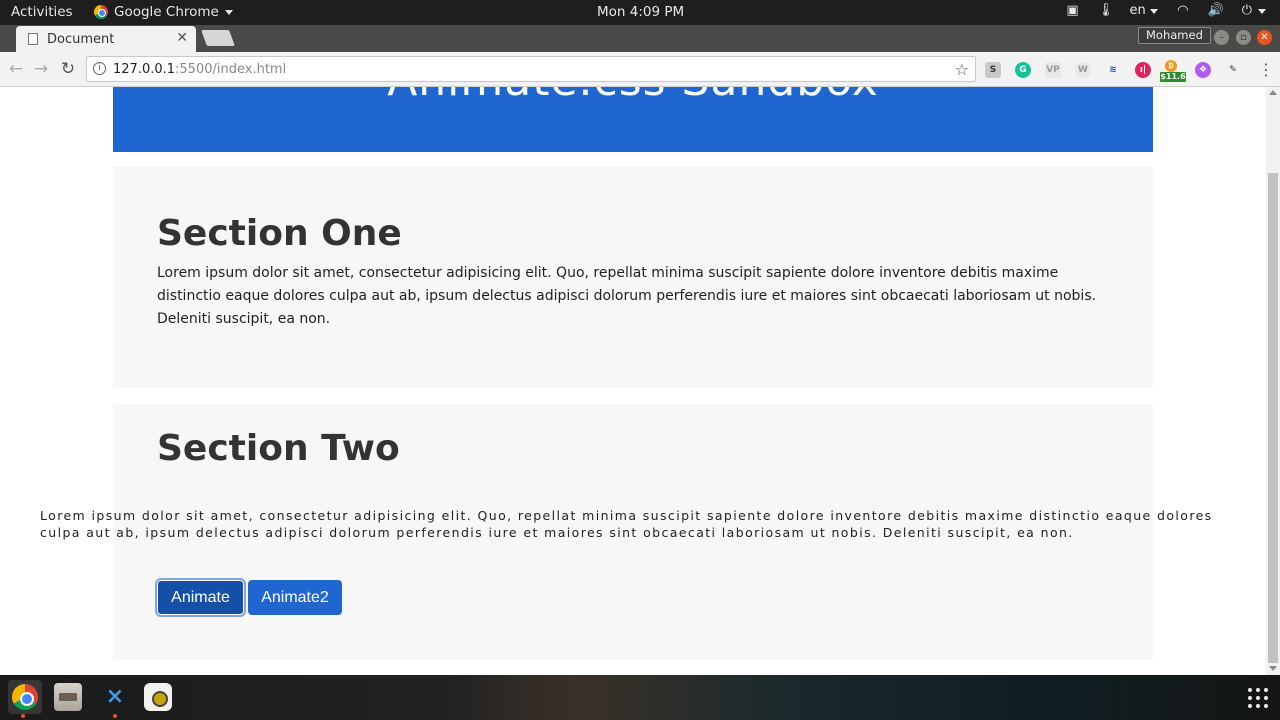 The width and height of the screenshot is (1280, 720). Describe the element at coordinates (278, 448) in the screenshot. I see `section-two-heading: Section Two` at that location.